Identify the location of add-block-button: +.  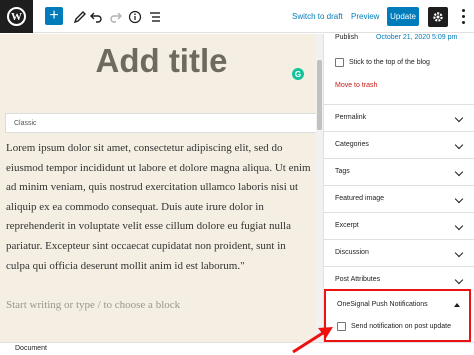
(54, 16).